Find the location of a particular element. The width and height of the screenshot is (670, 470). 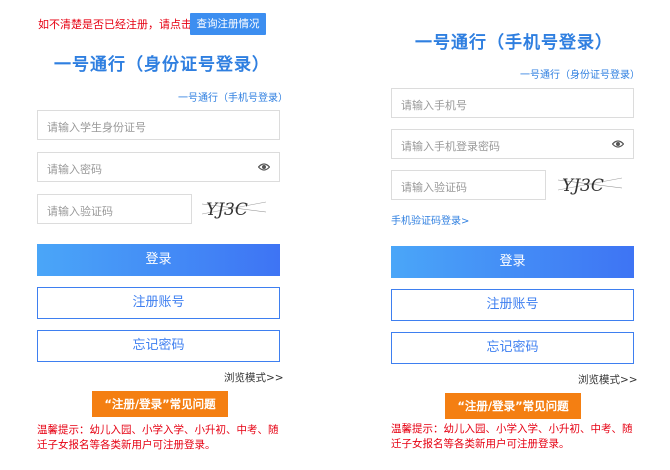

check-registration-button: 查询注册情况 is located at coordinates (228, 24).